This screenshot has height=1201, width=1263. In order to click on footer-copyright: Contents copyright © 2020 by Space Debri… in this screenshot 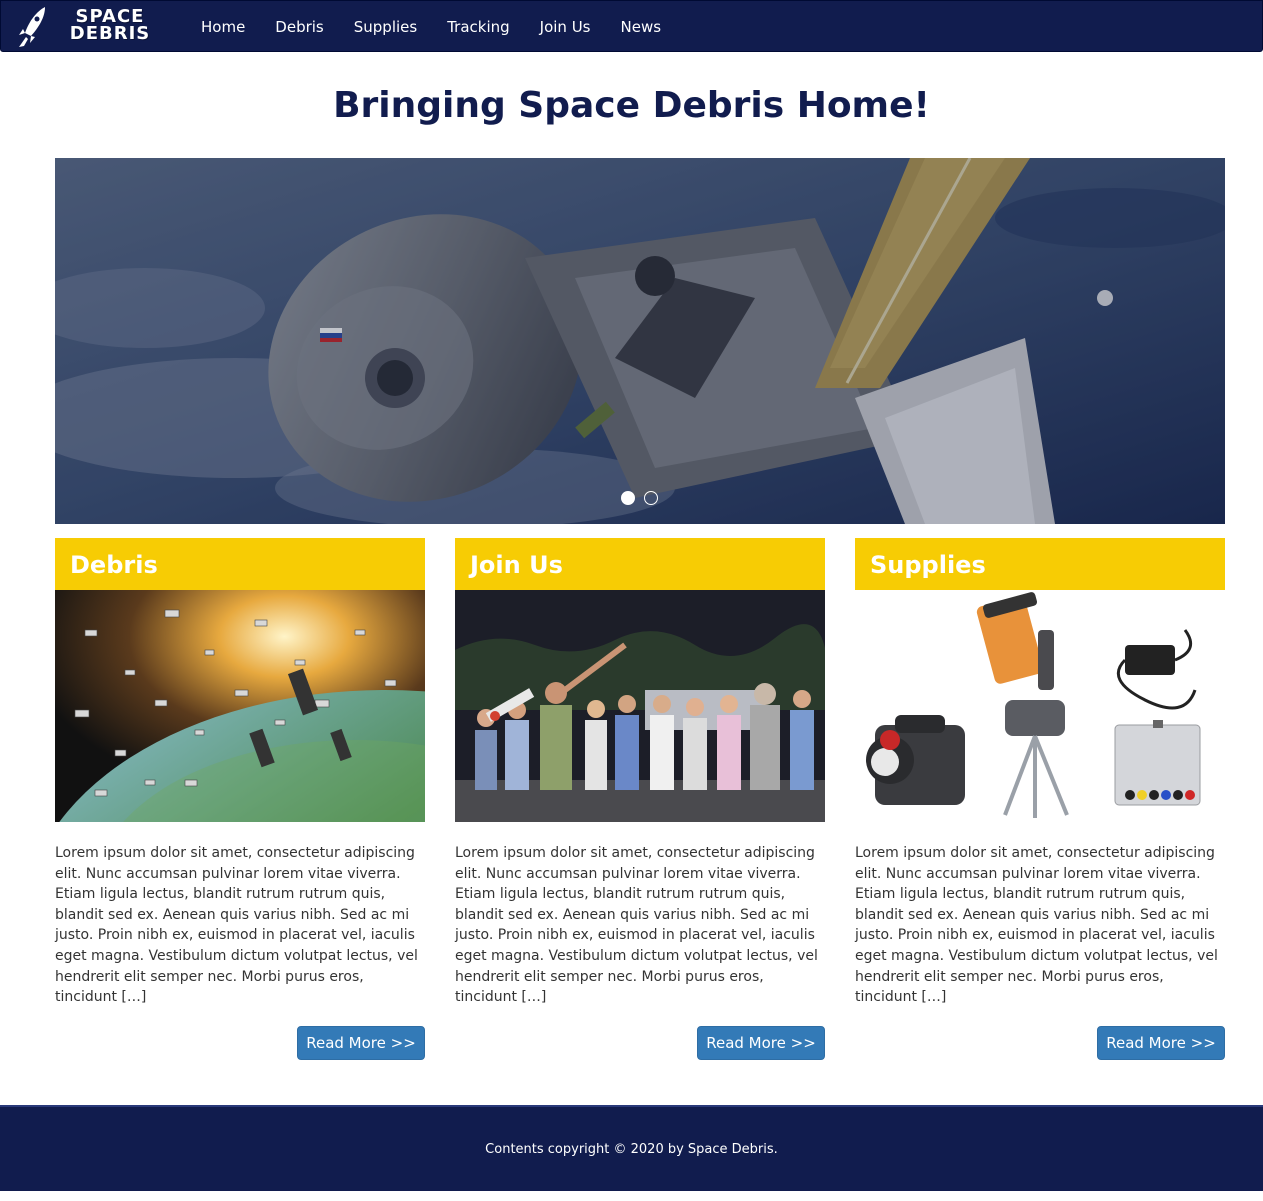, I will do `click(631, 1149)`.